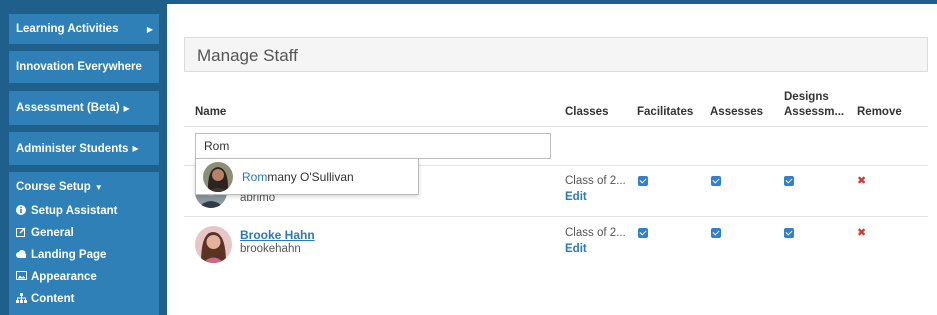 Image resolution: width=937 pixels, height=315 pixels. Describe the element at coordinates (556, 54) in the screenshot. I see `page-header: Manage Staff` at that location.